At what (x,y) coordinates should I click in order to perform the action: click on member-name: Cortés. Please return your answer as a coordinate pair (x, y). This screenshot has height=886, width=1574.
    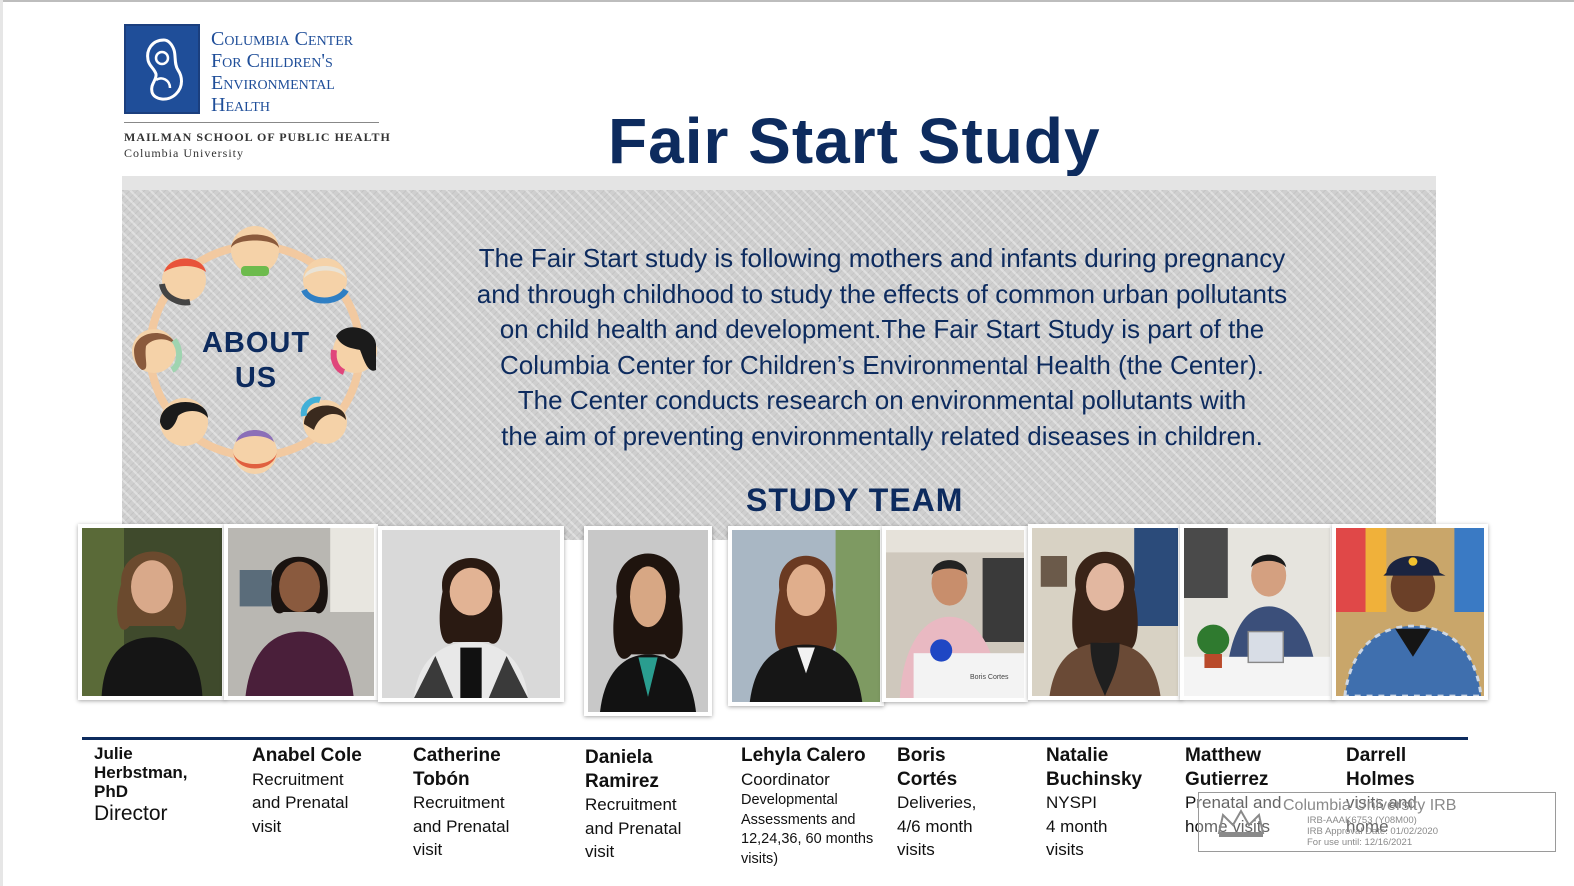
    Looking at the image, I should click on (927, 779).